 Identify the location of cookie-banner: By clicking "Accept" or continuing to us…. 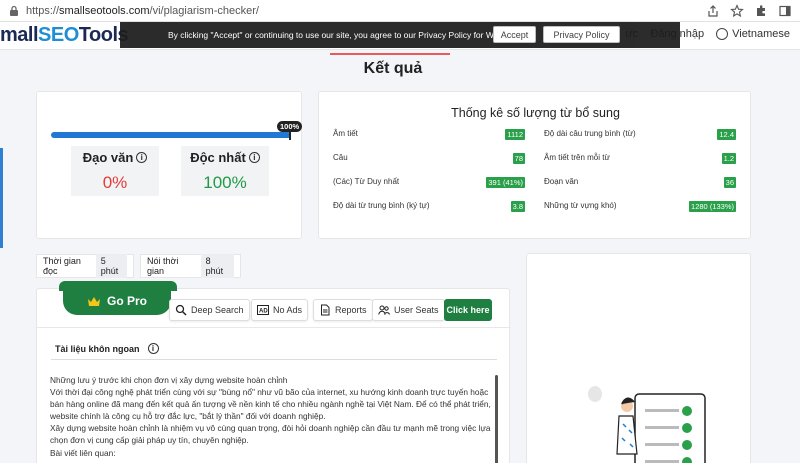
(400, 35).